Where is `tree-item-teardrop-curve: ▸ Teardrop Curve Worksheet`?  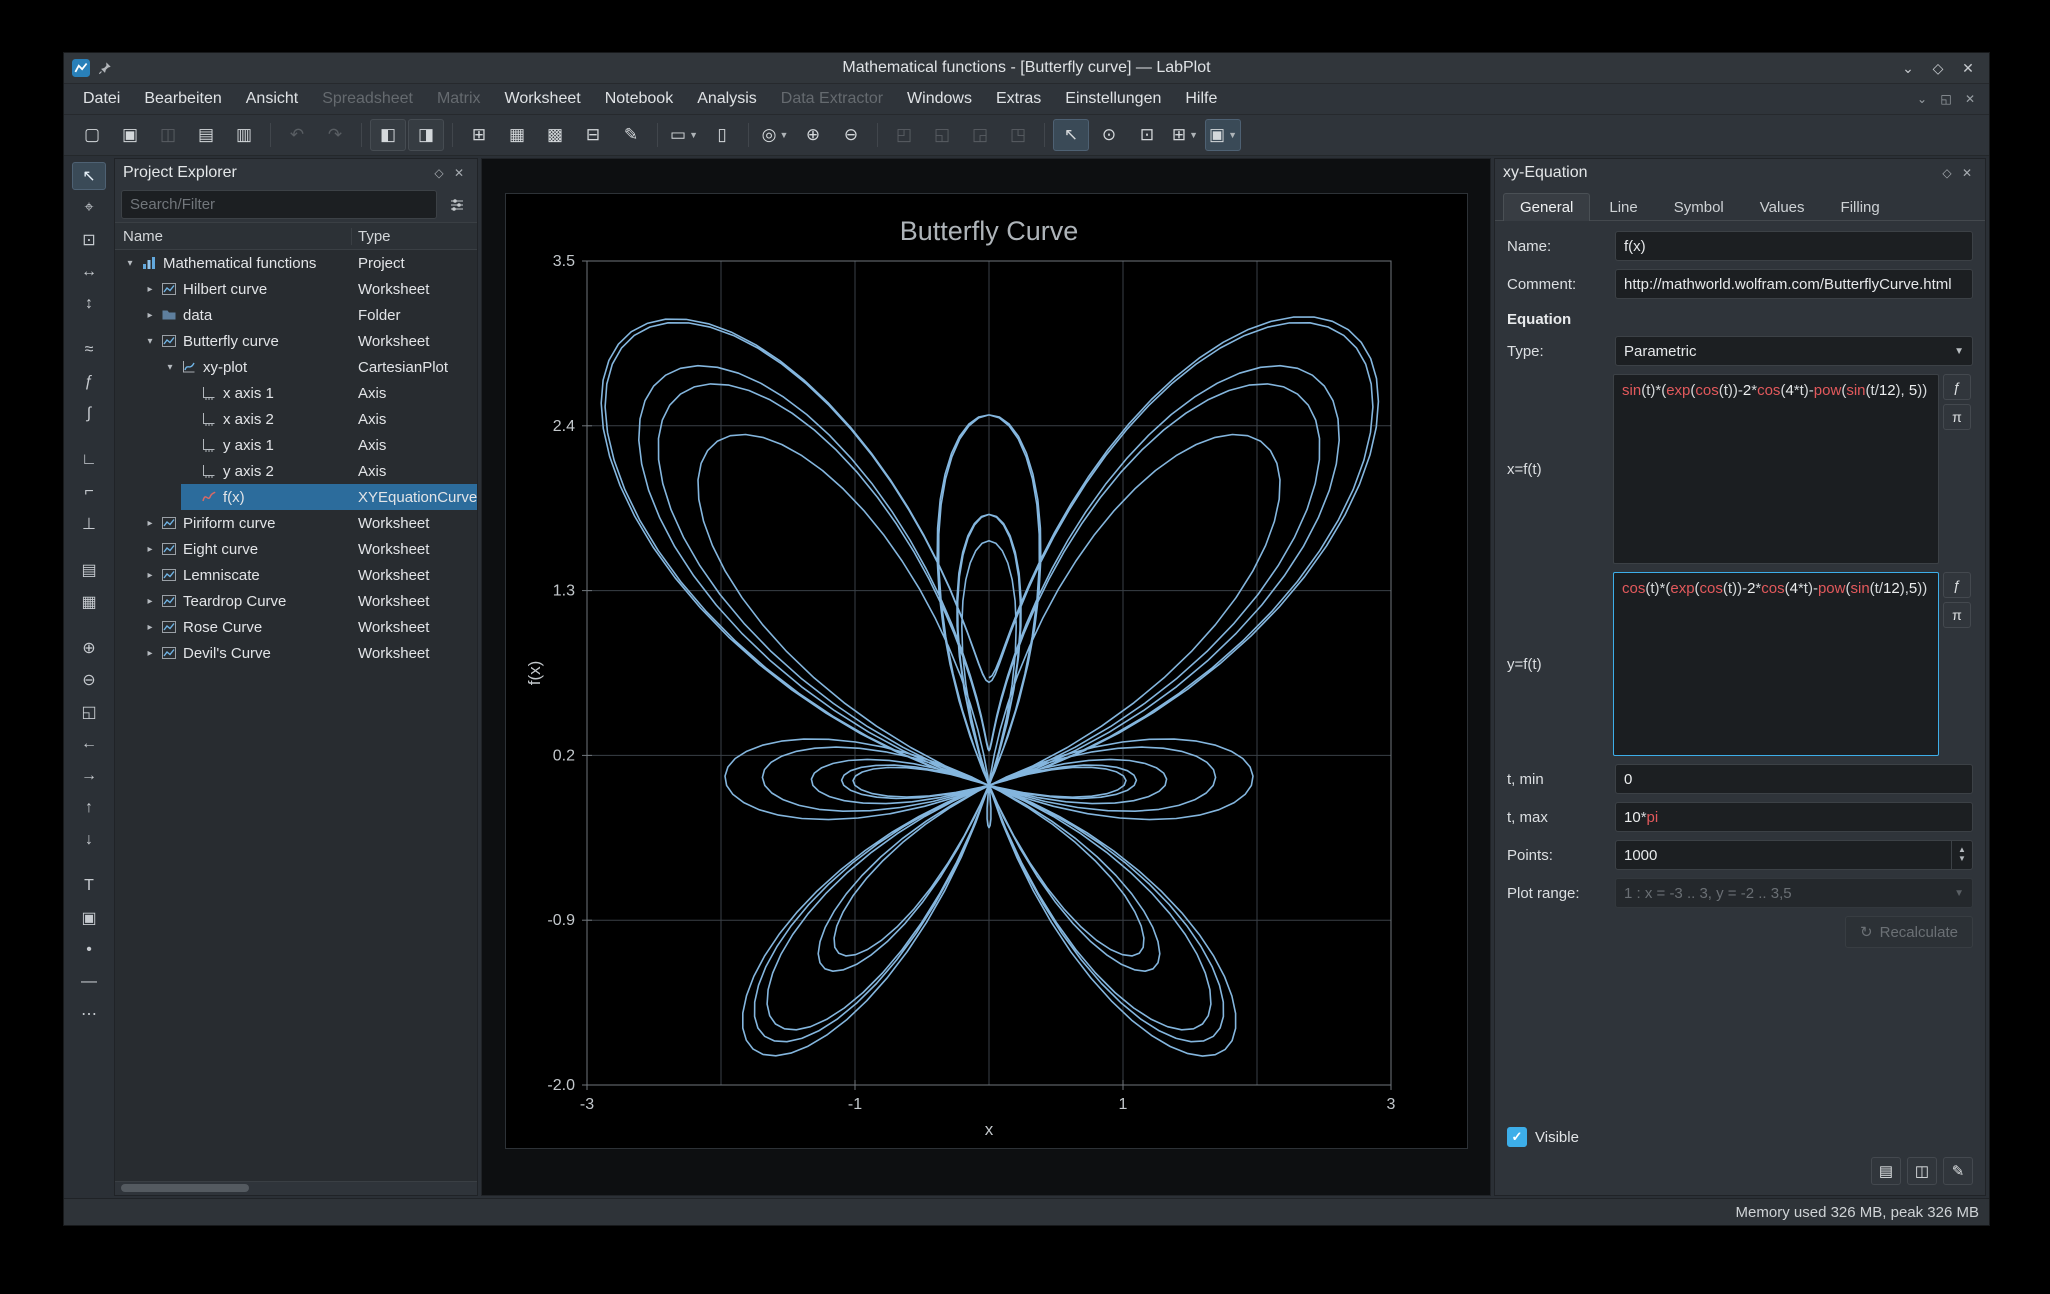 tree-item-teardrop-curve: ▸ Teardrop Curve Worksheet is located at coordinates (296, 601).